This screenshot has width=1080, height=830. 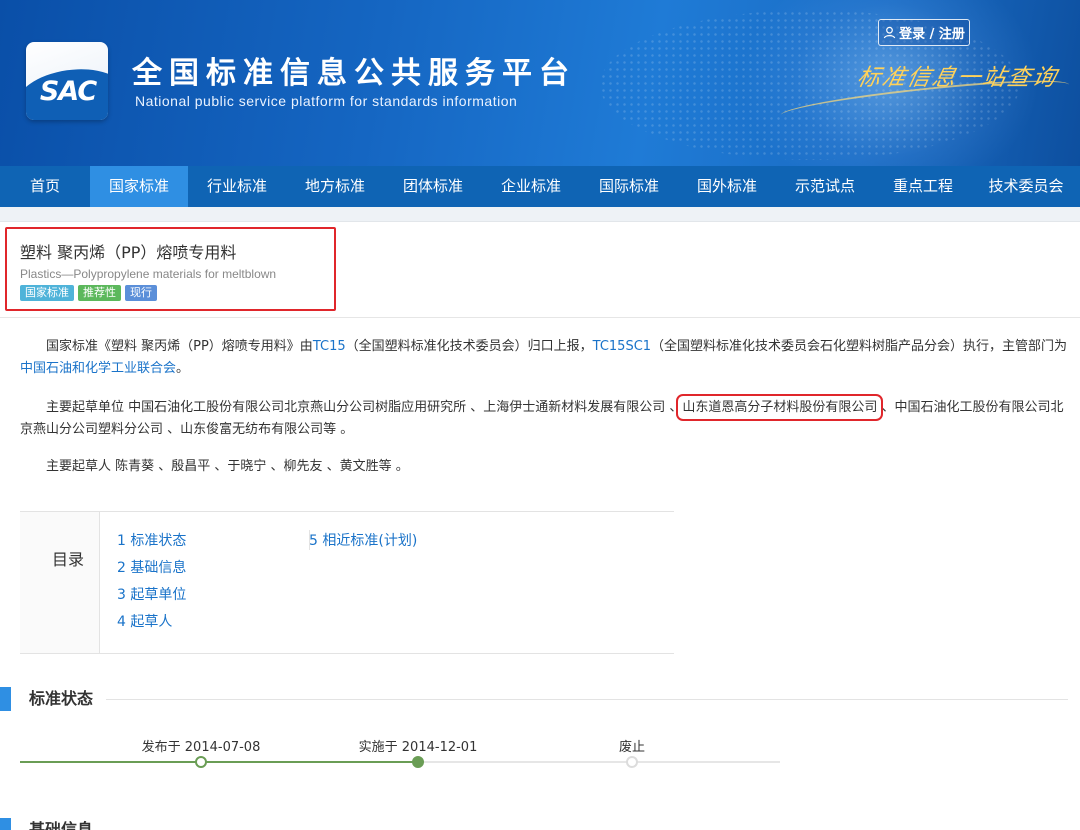 What do you see at coordinates (531, 186) in the screenshot?
I see `nav-enterprise-standards: 企业标准` at bounding box center [531, 186].